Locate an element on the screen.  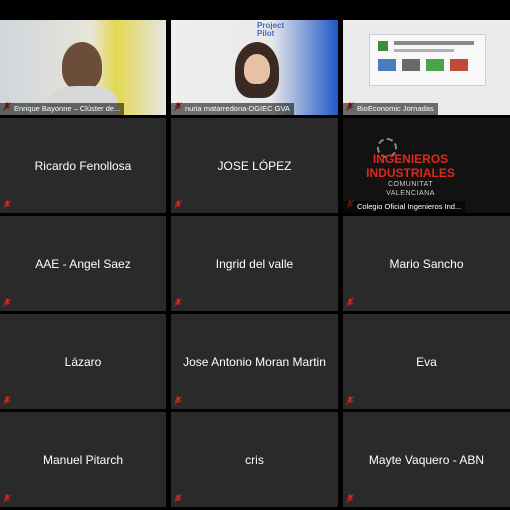
participant-tile-p3: BioEconomic Jornadas is located at coordinates (426, 67).